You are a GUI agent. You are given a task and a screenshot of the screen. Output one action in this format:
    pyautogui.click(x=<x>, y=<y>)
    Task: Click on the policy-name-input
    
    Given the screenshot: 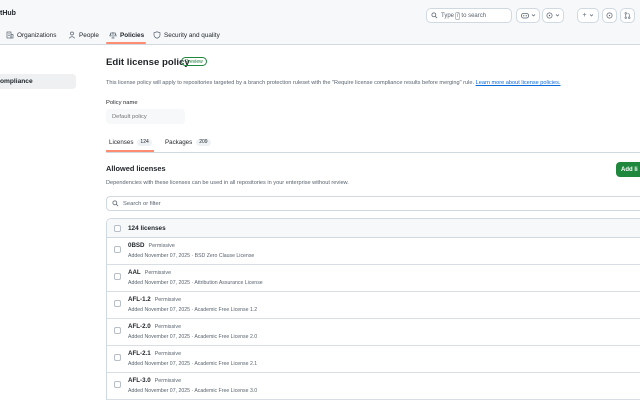 What is the action you would take?
    pyautogui.click(x=145, y=116)
    